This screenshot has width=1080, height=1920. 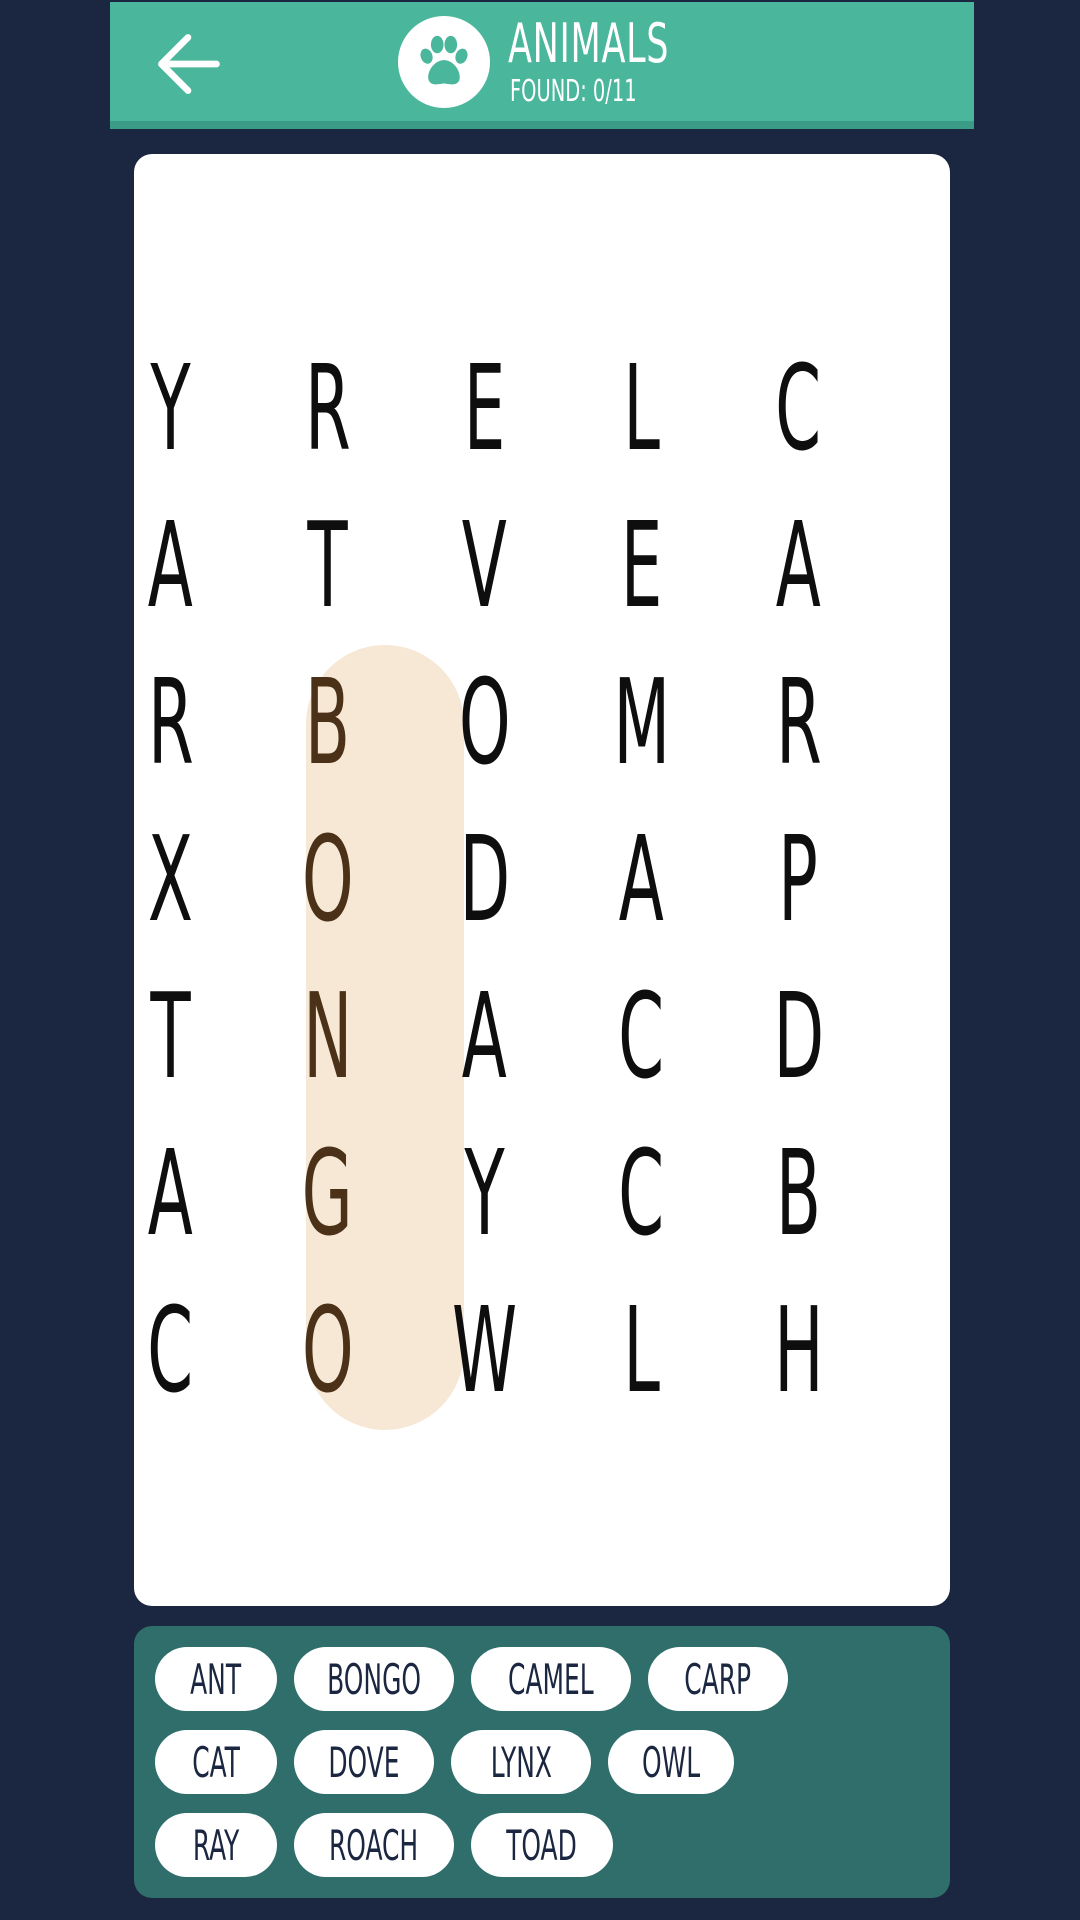 I want to click on word-label: BONGO, so click(x=374, y=1679).